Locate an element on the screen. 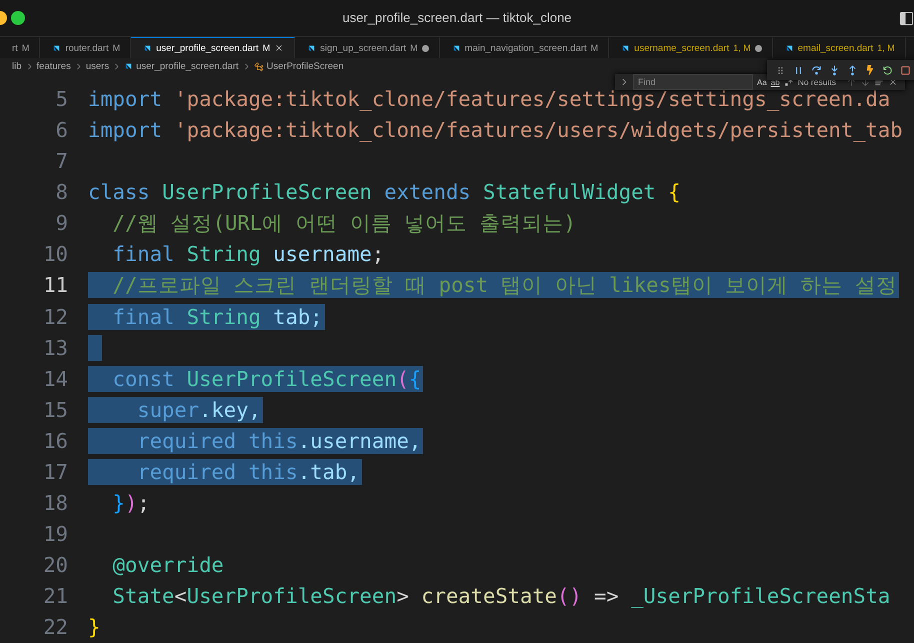  pause-icon is located at coordinates (798, 70).